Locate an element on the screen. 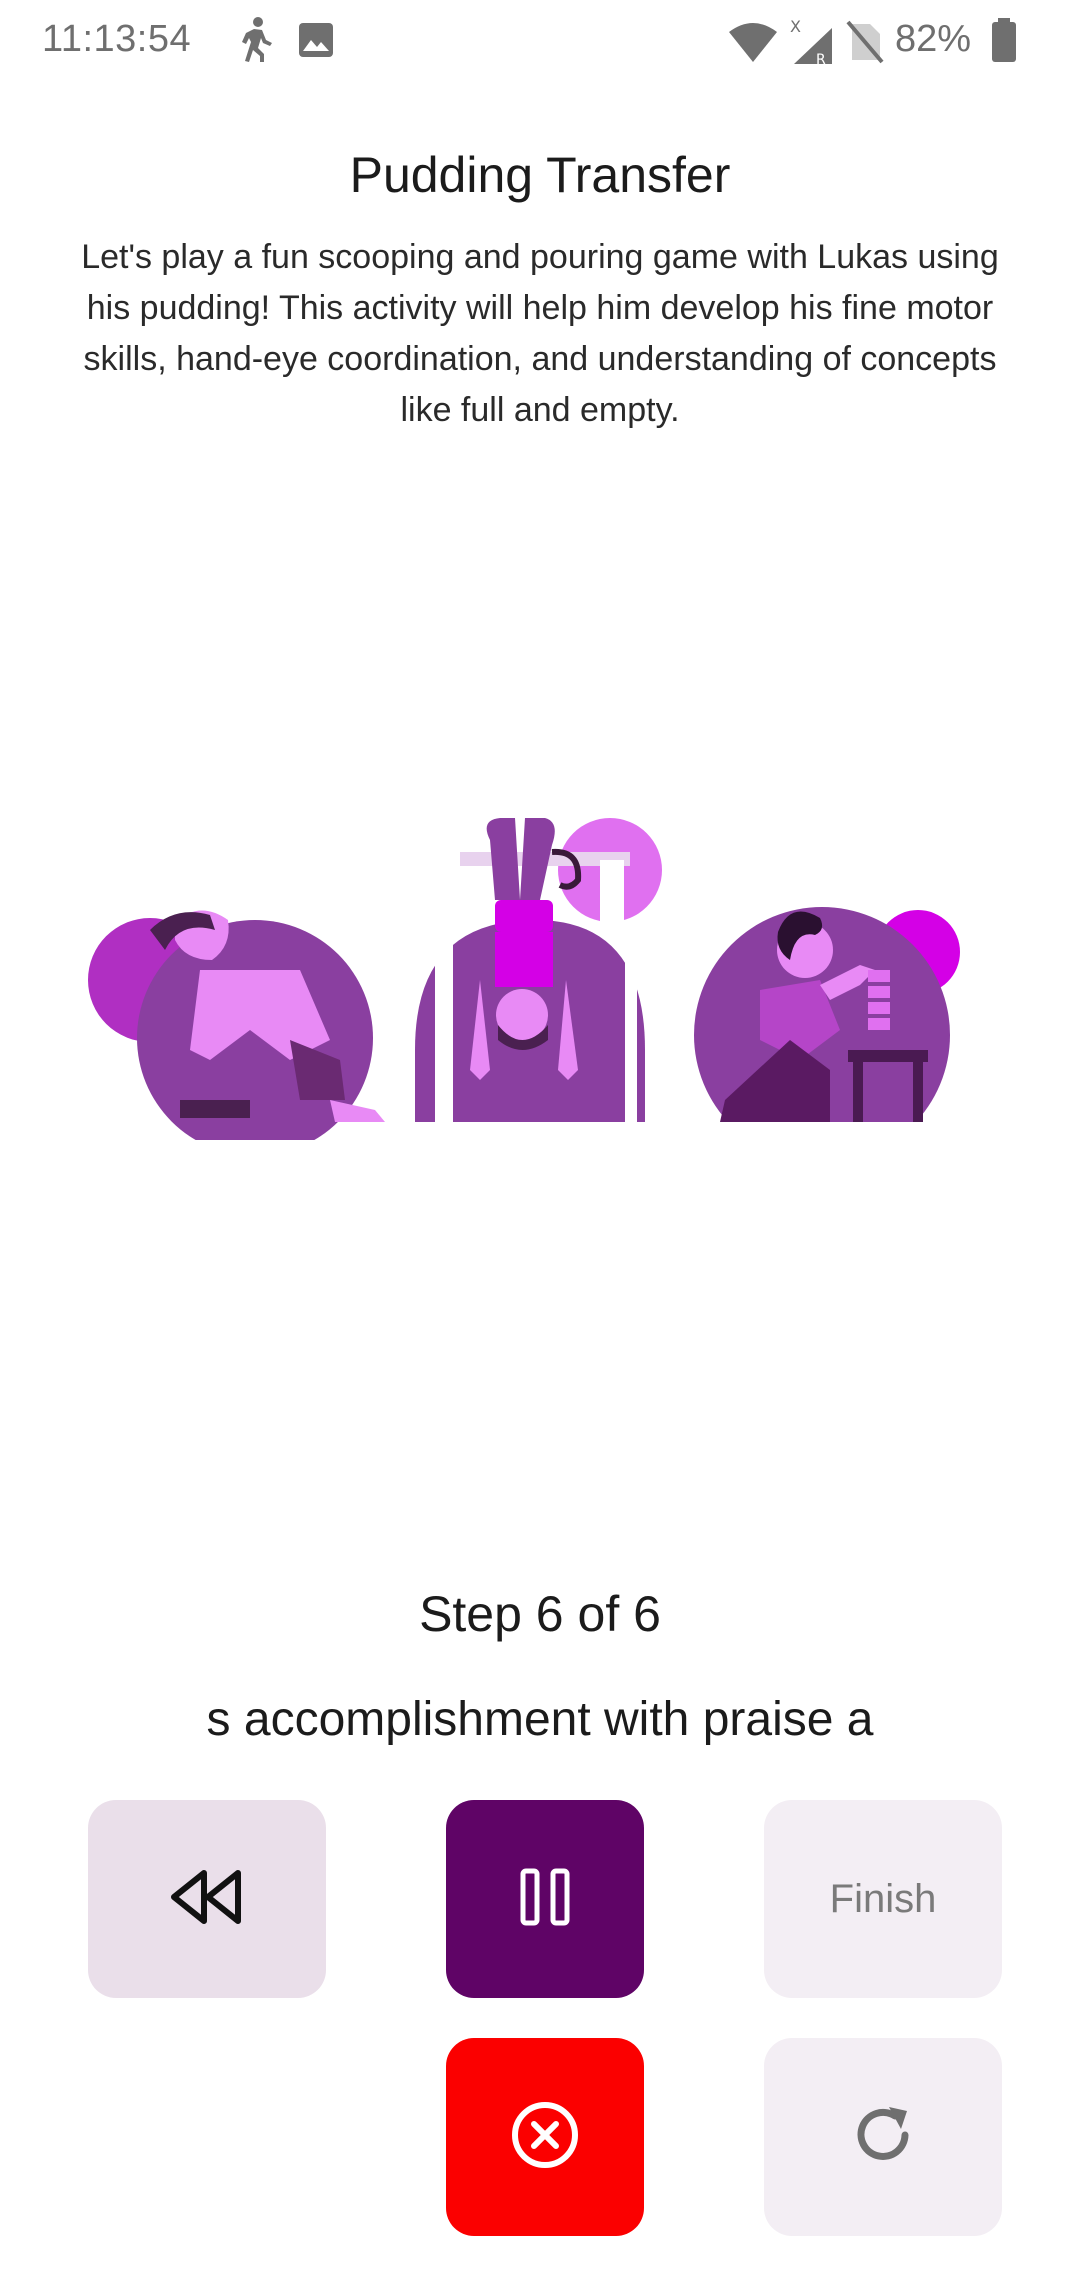 This screenshot has width=1080, height=2280. cell-signal-roaming-icon: X R is located at coordinates (812, 43).